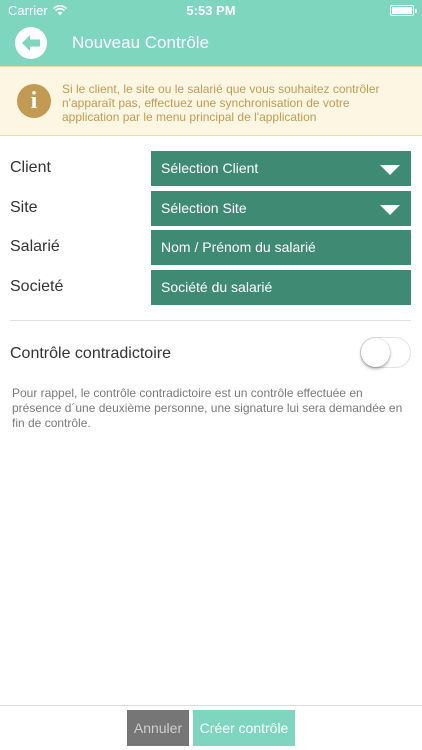 The height and width of the screenshot is (750, 422). Describe the element at coordinates (211, 353) in the screenshot. I see `contradictoire-row: Contrôle contradictoire` at that location.